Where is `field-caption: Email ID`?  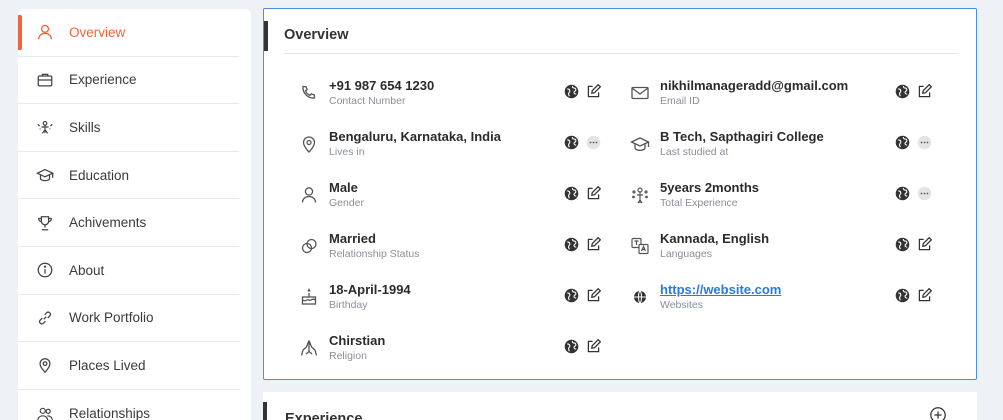 field-caption: Email ID is located at coordinates (680, 101).